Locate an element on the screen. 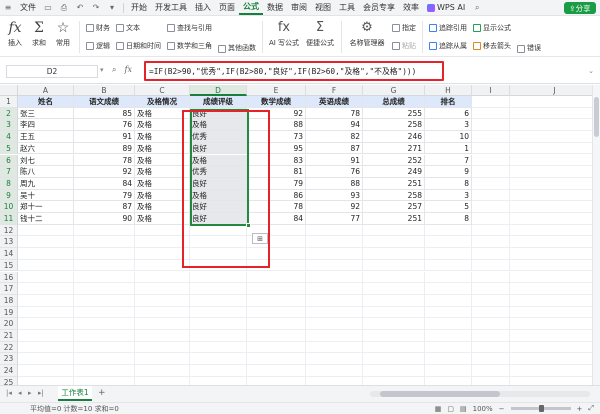 The width and height of the screenshot is (600, 414). cell-total: 258 is located at coordinates (394, 125).